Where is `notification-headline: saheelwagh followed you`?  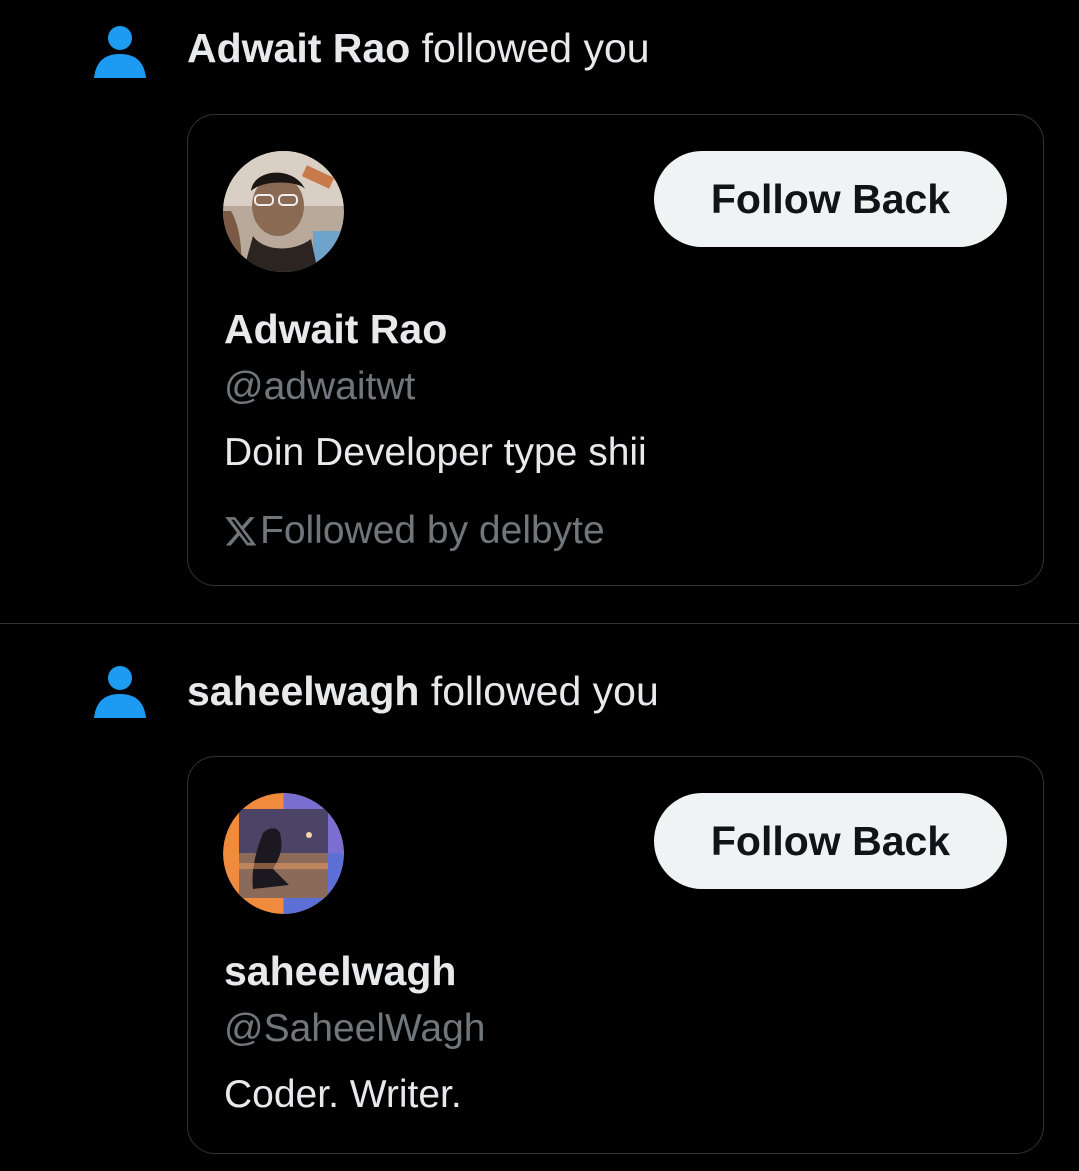
notification-headline: saheelwagh followed you is located at coordinates (423, 691).